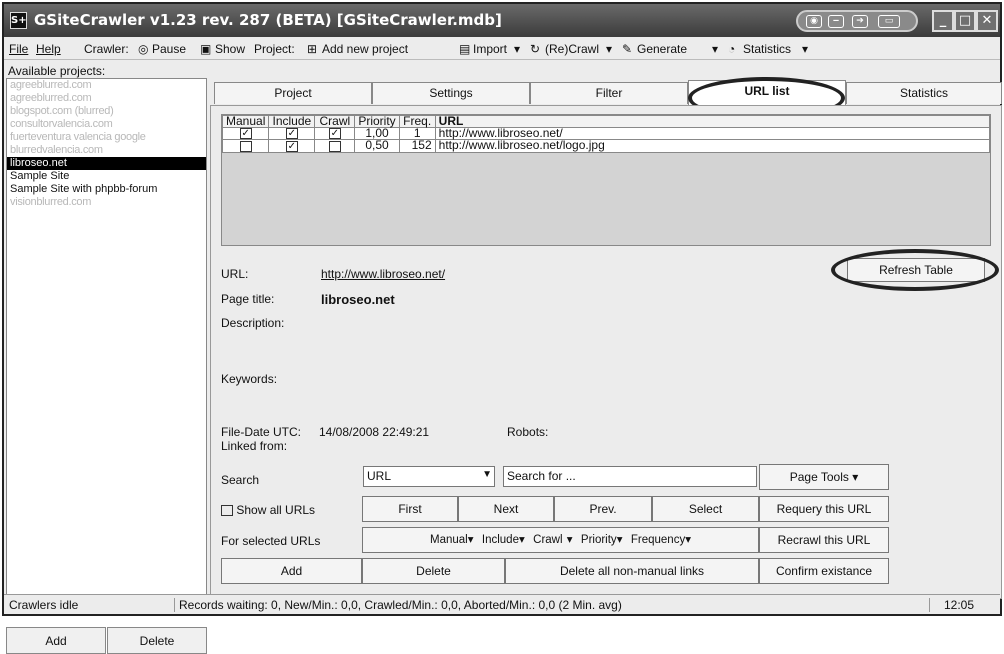  Describe the element at coordinates (924, 93) in the screenshot. I see `tab-statistics: Statistics` at that location.